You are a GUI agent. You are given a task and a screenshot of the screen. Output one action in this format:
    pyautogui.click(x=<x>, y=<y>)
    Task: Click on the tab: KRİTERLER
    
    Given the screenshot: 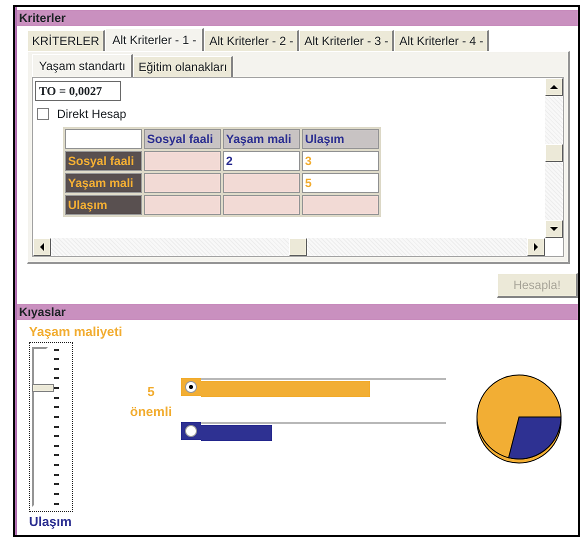 What is the action you would take?
    pyautogui.click(x=66, y=40)
    